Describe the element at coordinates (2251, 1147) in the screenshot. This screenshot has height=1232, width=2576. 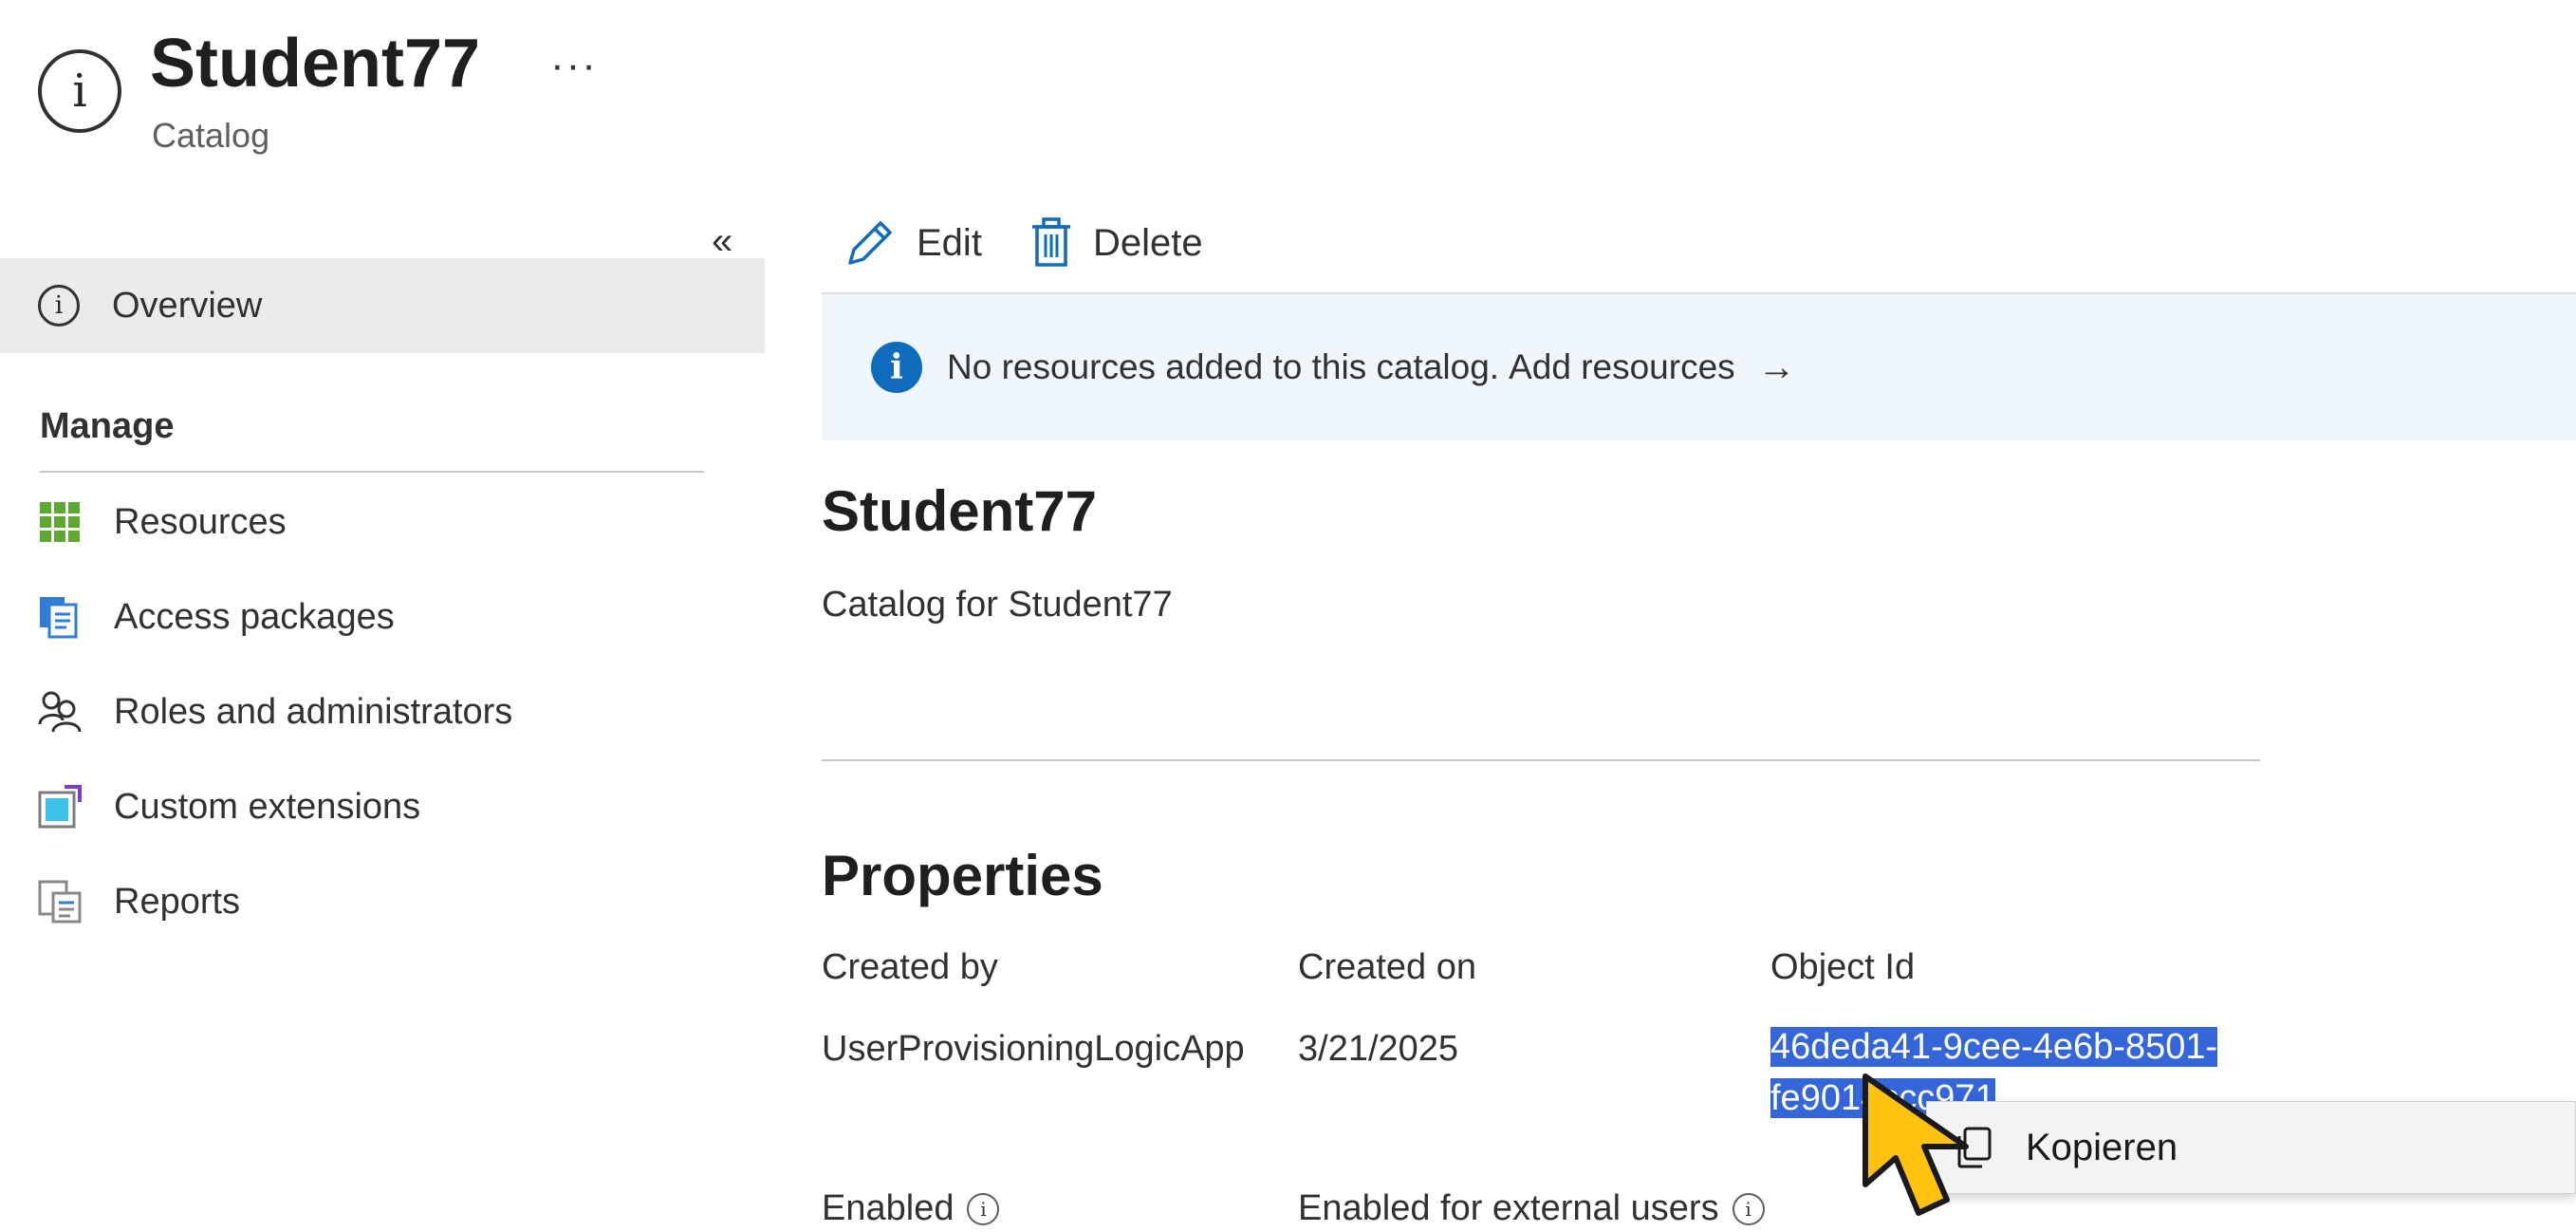
I see `context-menu-copy-item: Kopieren` at that location.